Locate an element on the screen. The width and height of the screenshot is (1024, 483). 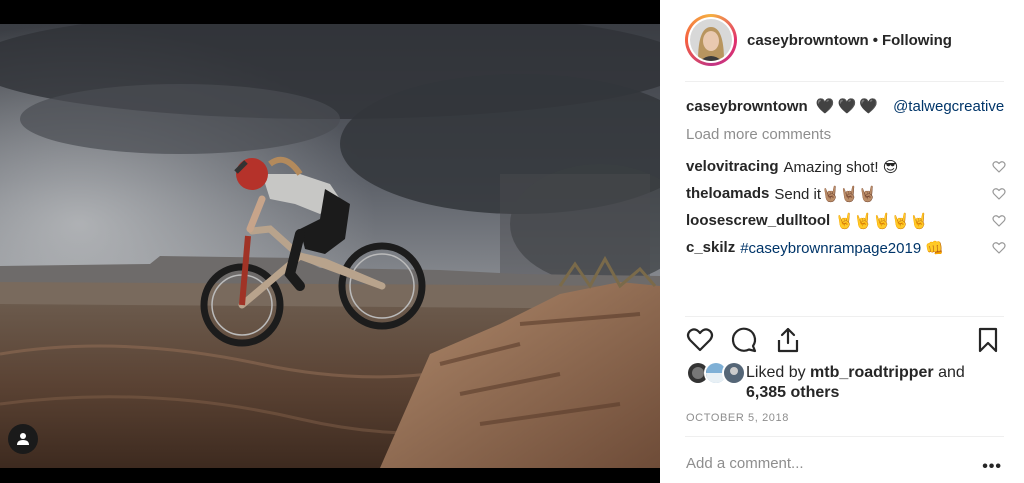
post-header: caseybrowntown • Following is located at coordinates (844, 40).